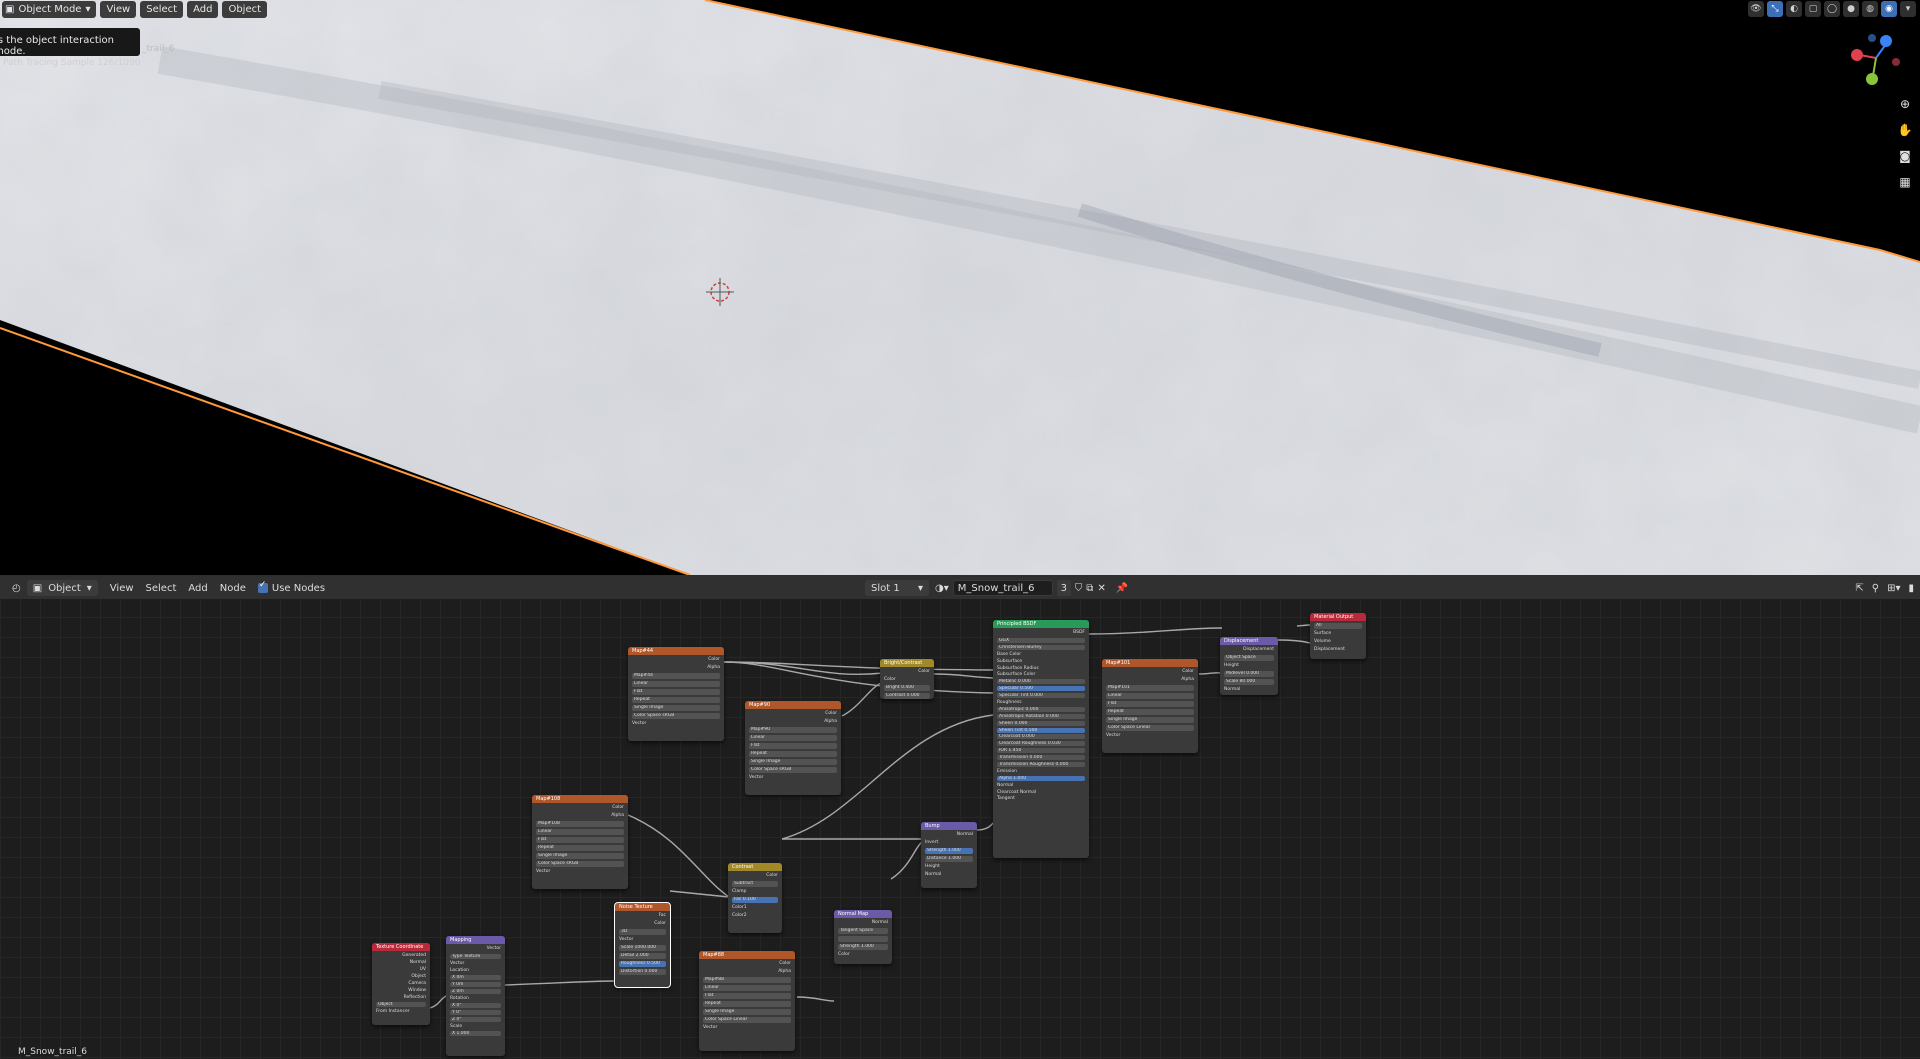 Image resolution: width=1920 pixels, height=1059 pixels. What do you see at coordinates (1041, 758) in the screenshot?
I see `principled-input: Transmission 0.000` at bounding box center [1041, 758].